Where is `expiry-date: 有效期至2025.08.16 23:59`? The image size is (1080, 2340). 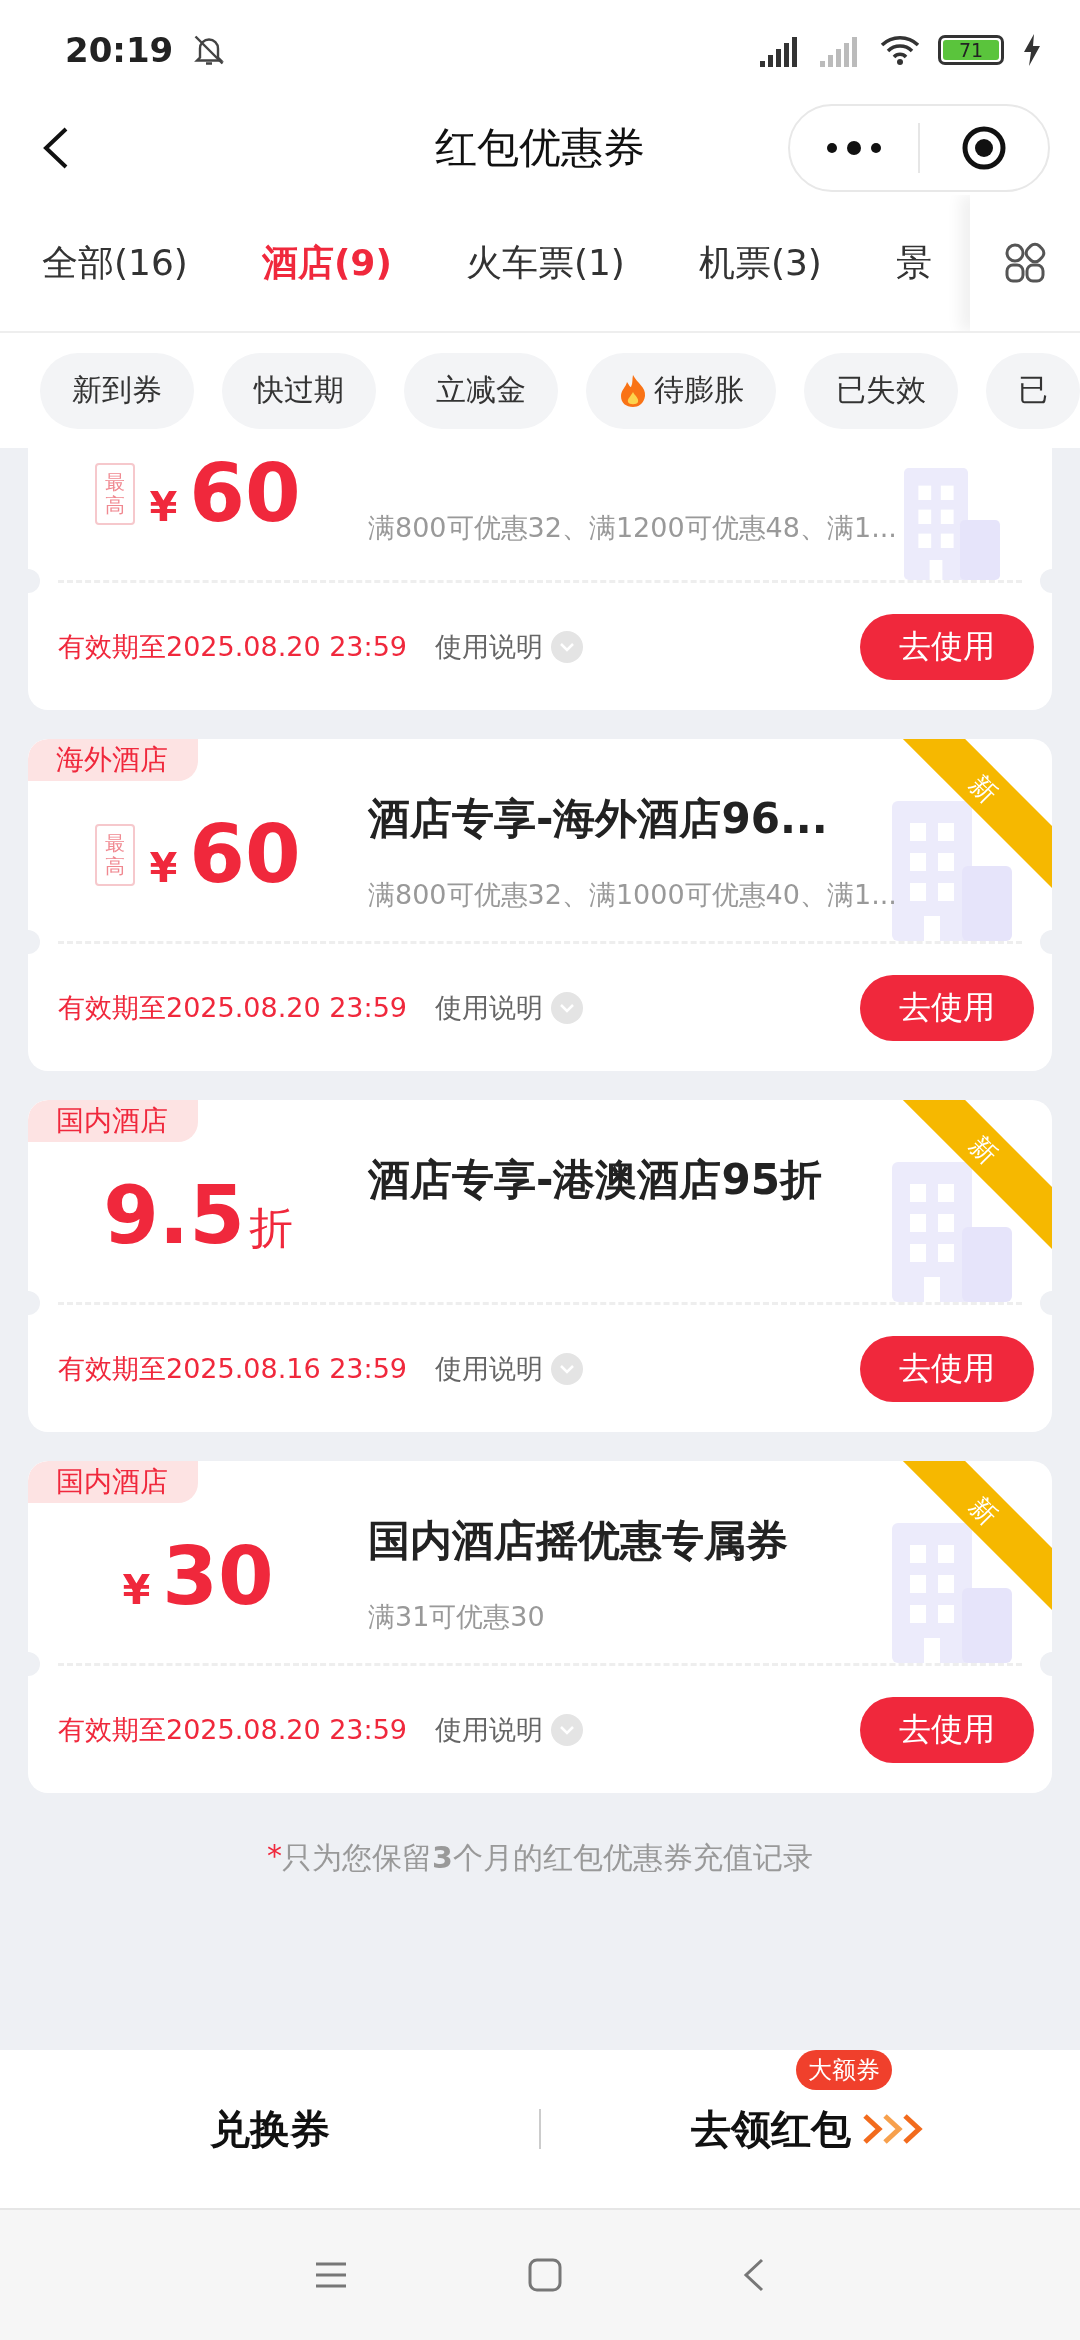
expiry-date: 有效期至2025.08.16 23:59 is located at coordinates (232, 1368).